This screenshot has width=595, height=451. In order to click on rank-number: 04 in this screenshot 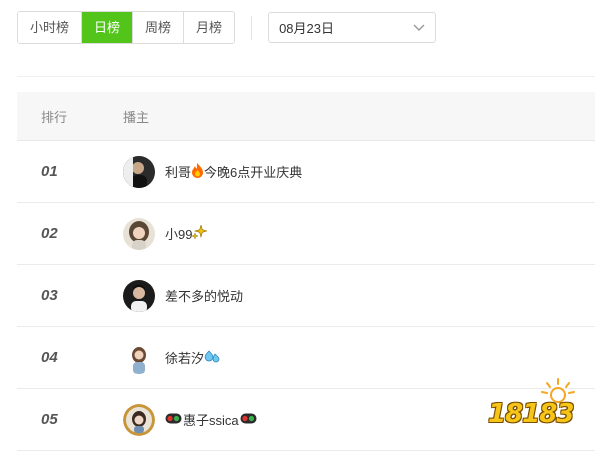, I will do `click(49, 357)`.